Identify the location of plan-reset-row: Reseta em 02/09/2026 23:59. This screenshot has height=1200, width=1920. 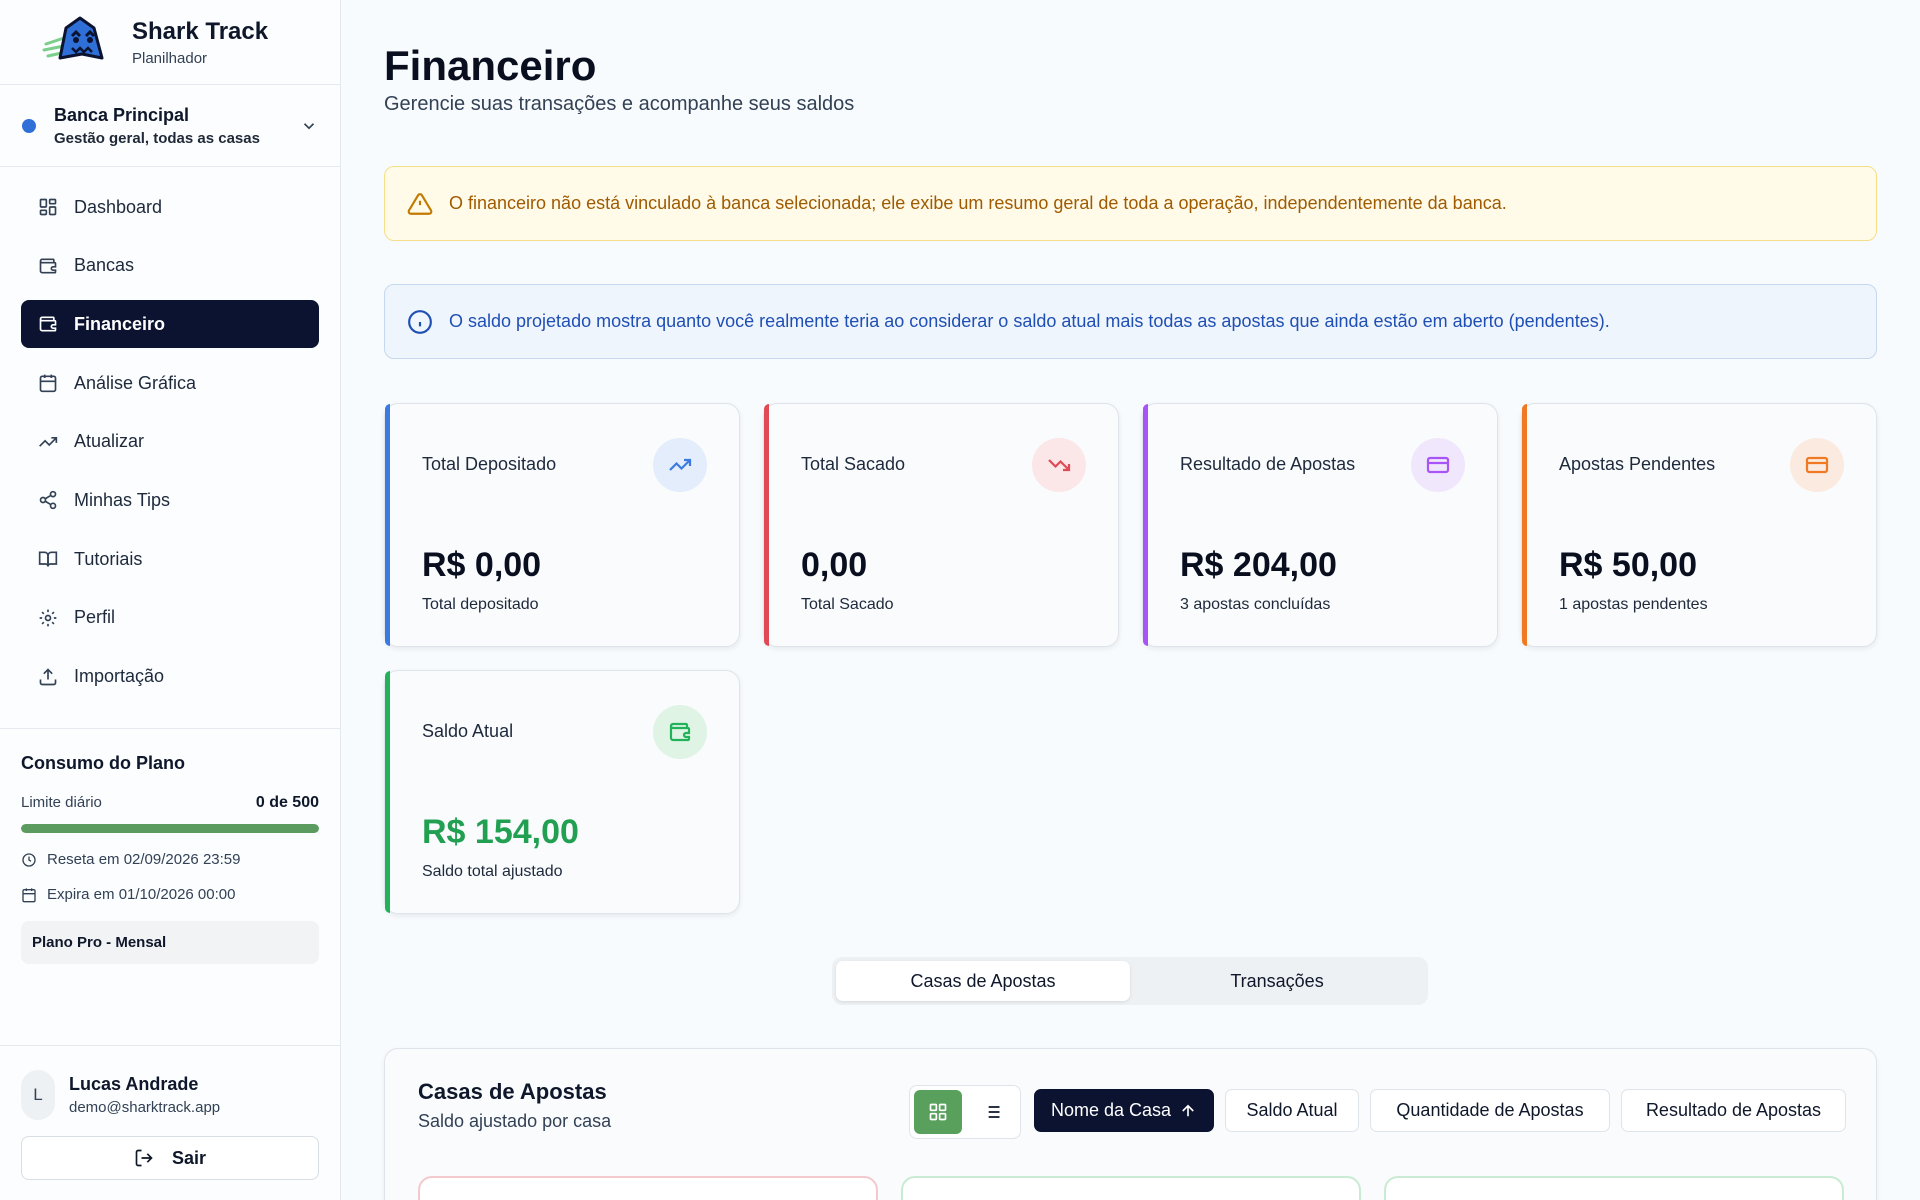
(170, 859).